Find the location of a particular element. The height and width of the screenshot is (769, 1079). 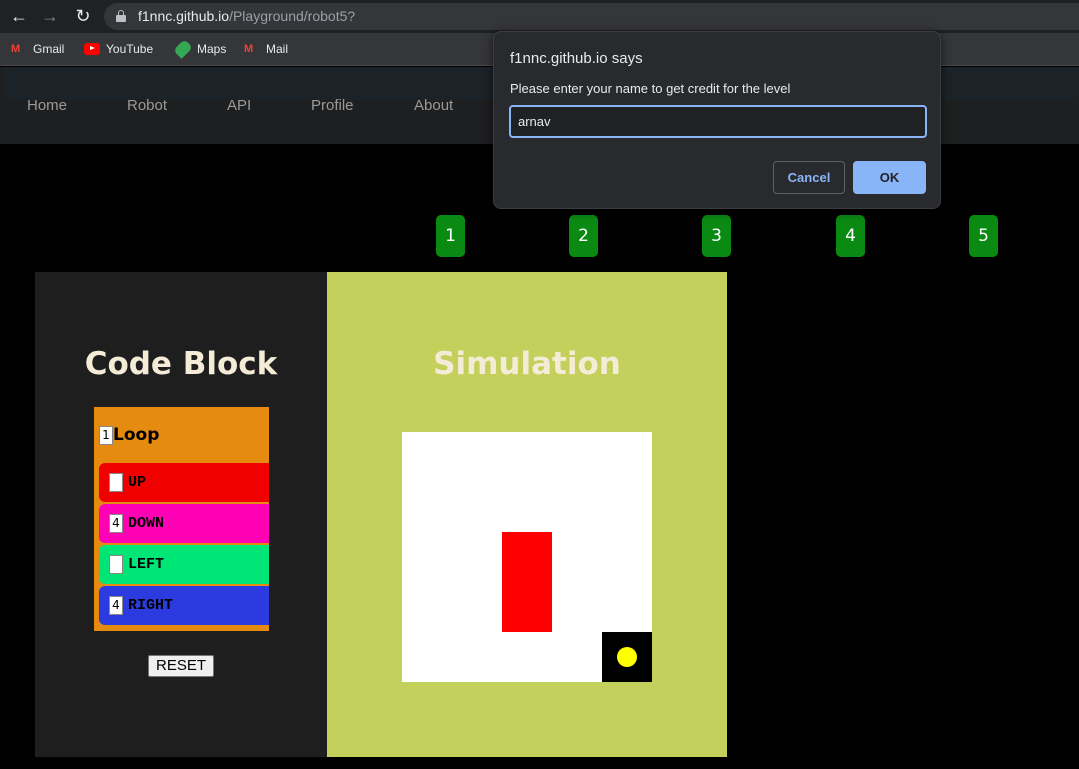

youtube-icon is located at coordinates (92, 49).